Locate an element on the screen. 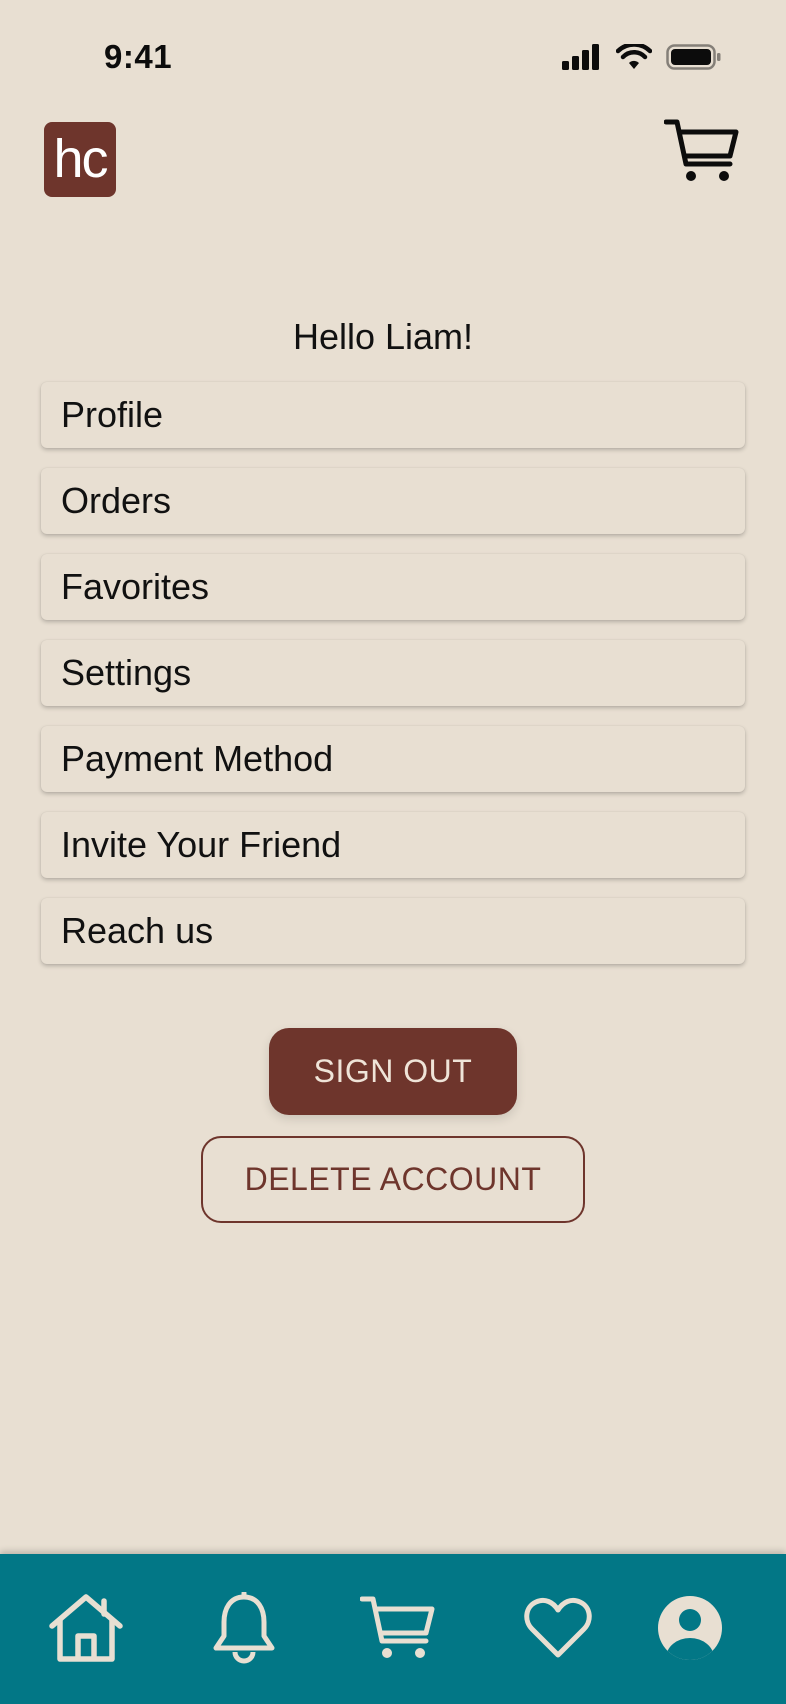  bottom-tab-bar is located at coordinates (393, 1629).